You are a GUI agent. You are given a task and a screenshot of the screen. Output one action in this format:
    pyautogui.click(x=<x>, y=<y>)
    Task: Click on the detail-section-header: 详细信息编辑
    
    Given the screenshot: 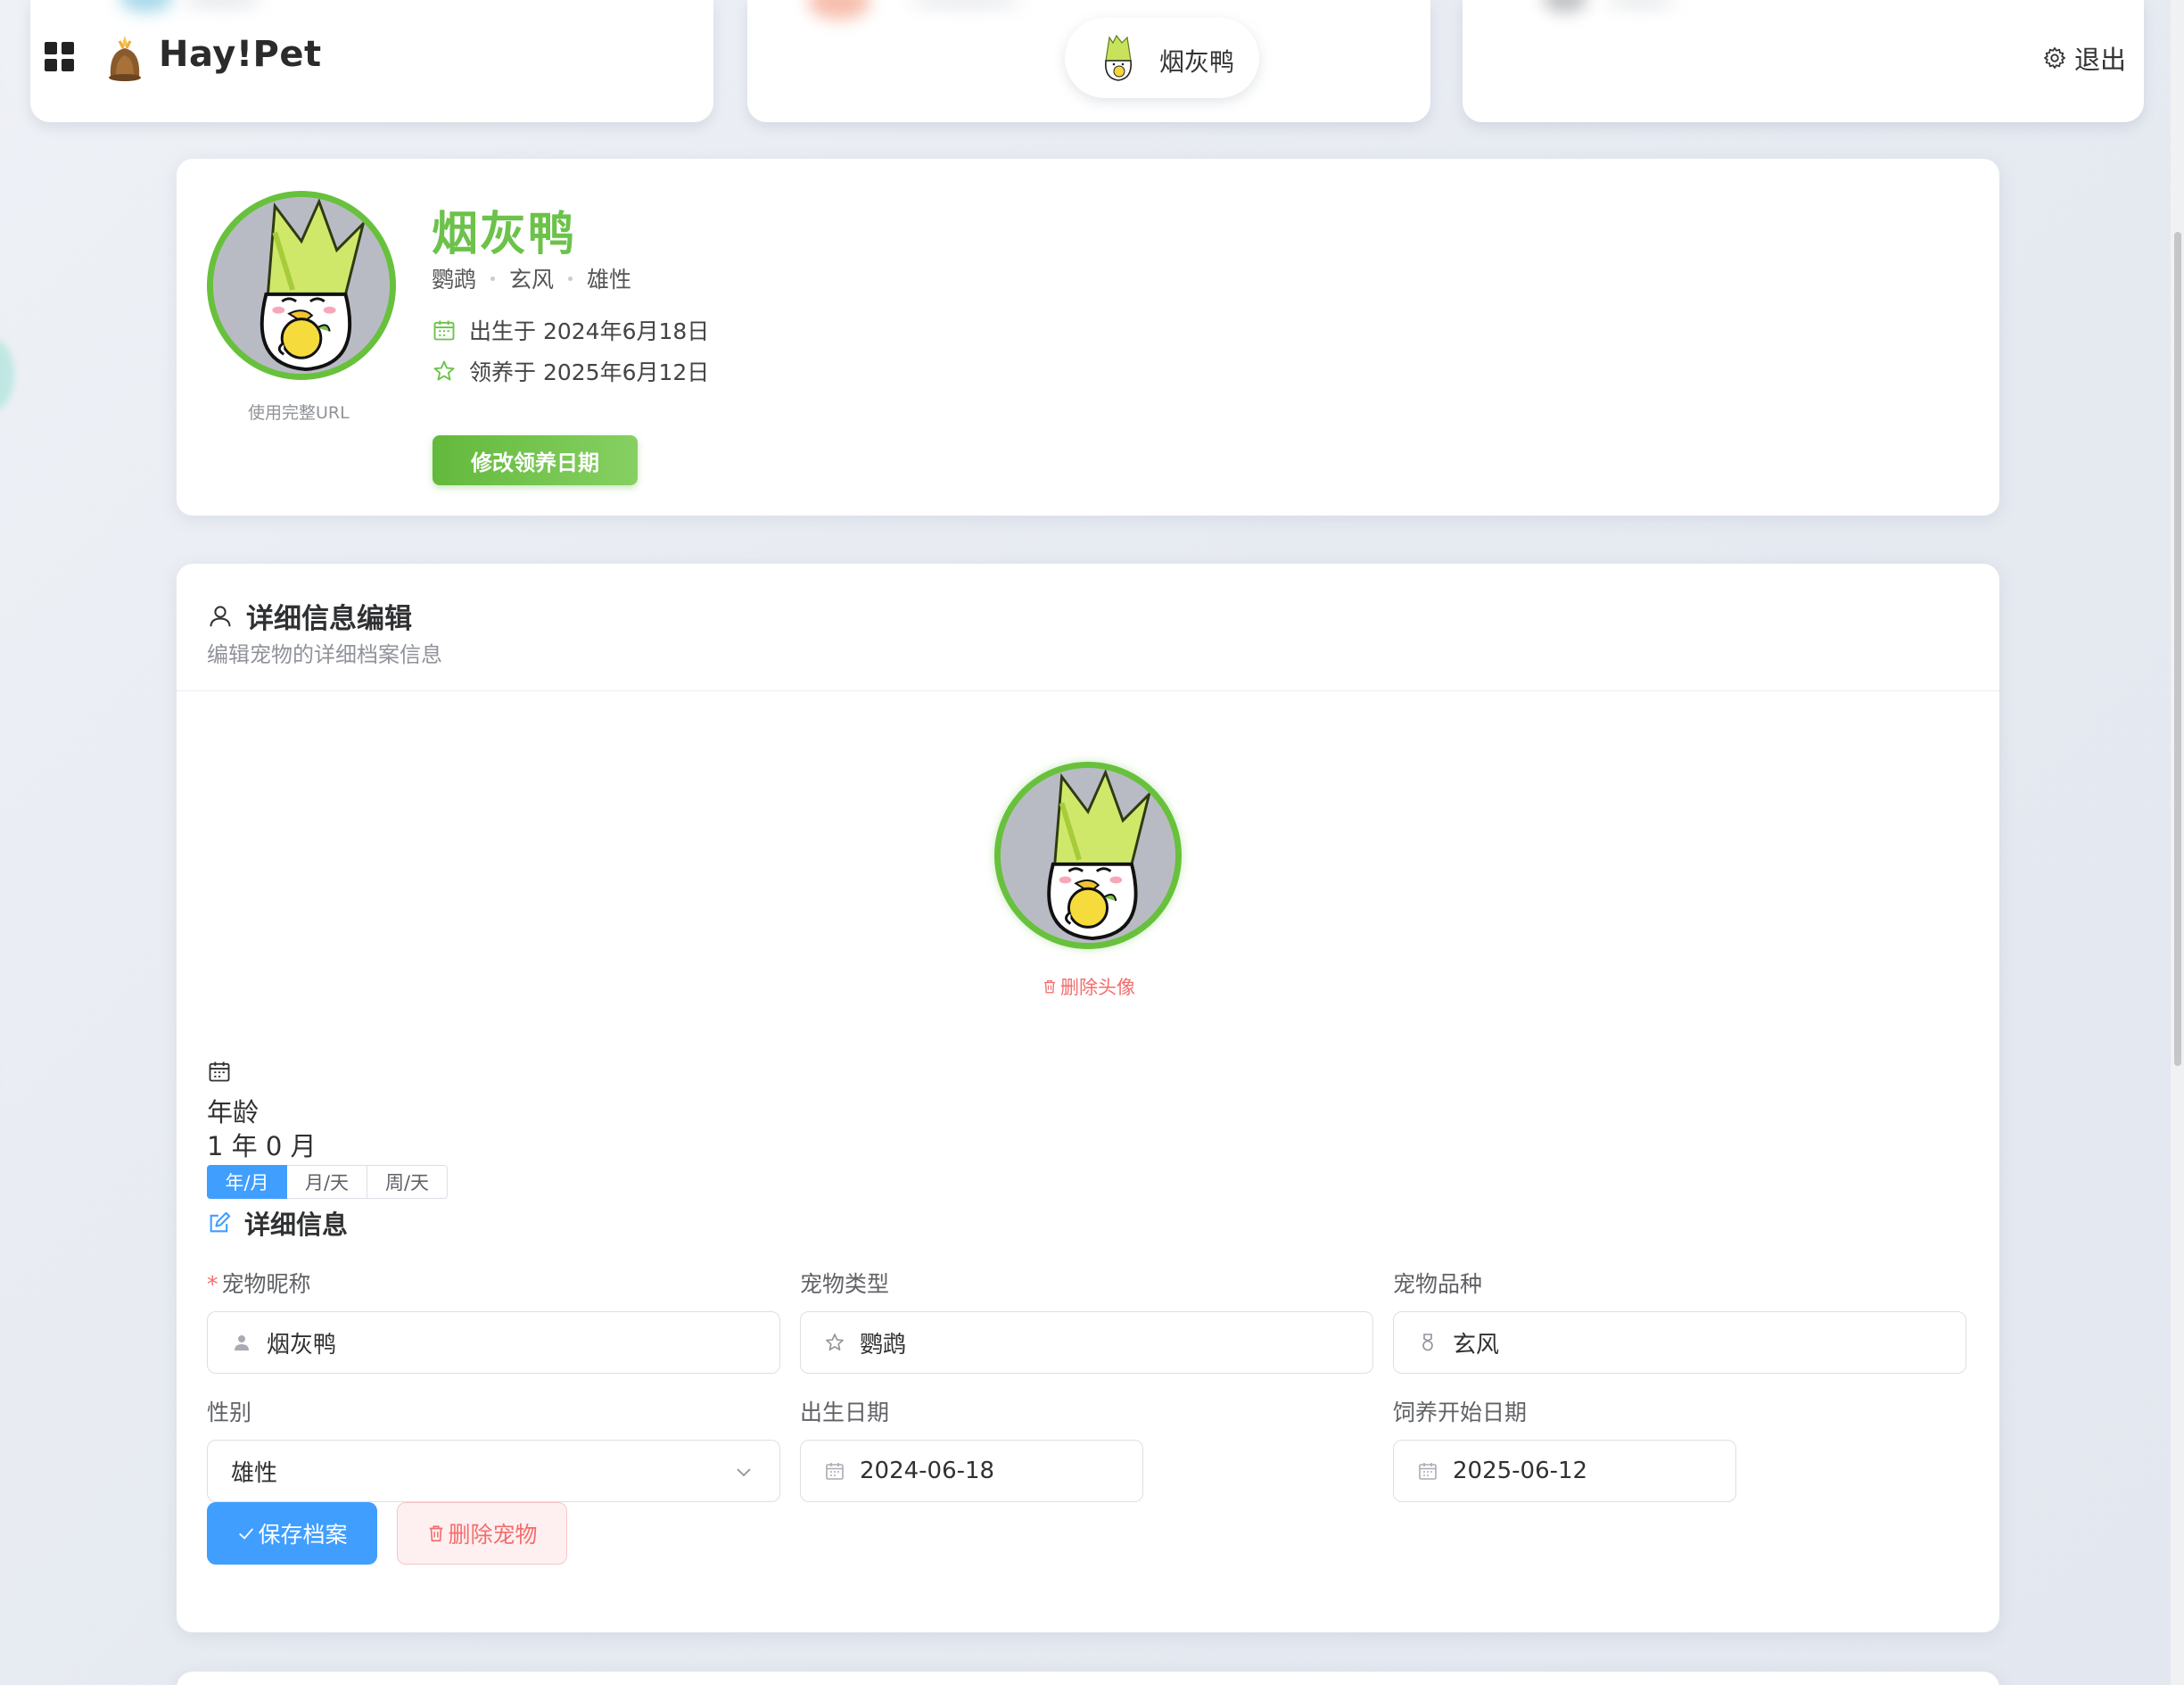 What is the action you would take?
    pyautogui.click(x=309, y=616)
    